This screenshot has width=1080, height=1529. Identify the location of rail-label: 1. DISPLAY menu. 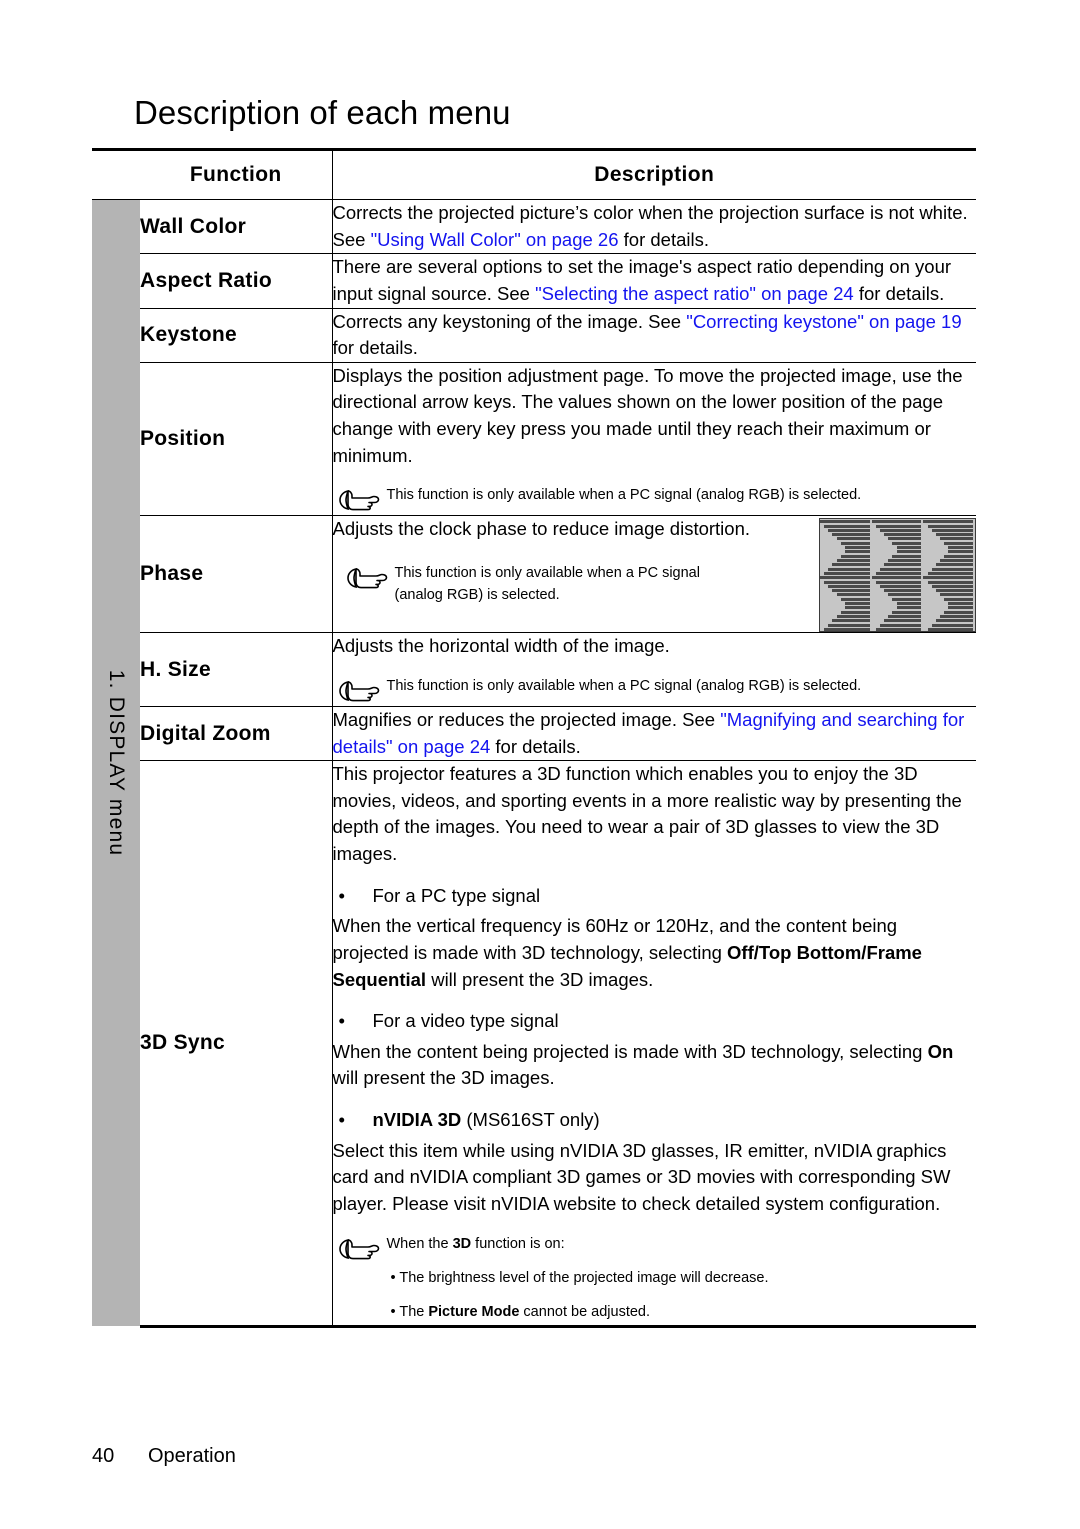
(117, 763).